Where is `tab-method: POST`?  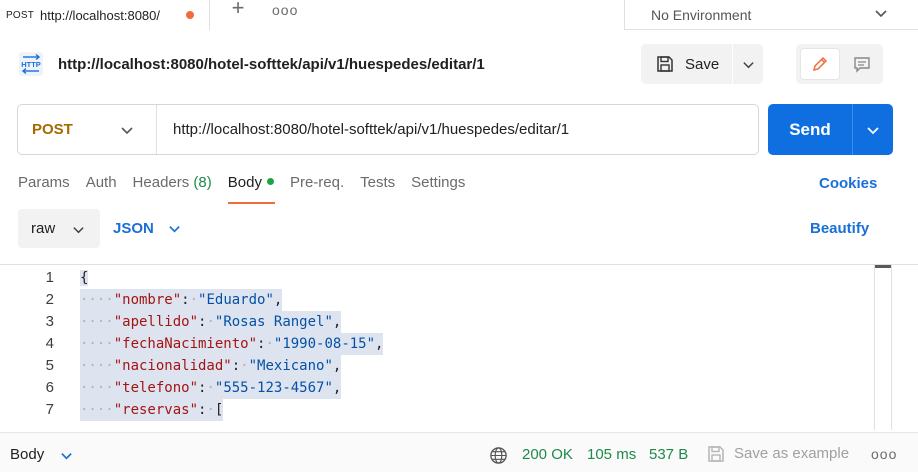
tab-method: POST is located at coordinates (20, 15).